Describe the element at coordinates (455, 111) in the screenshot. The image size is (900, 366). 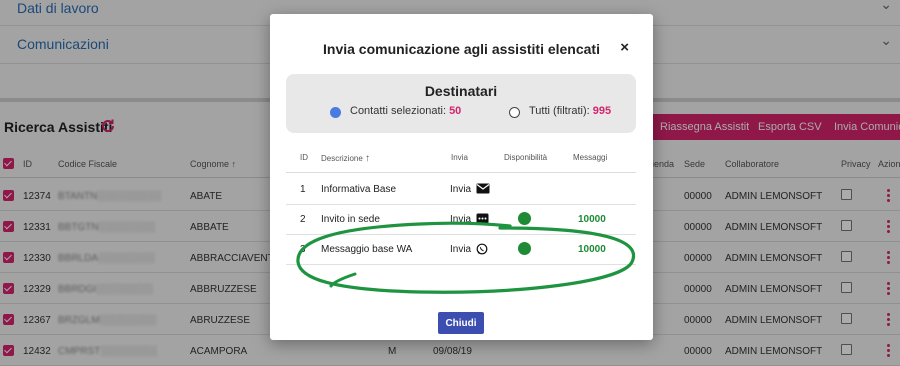
I see `selected-contacts-count: 50` at that location.